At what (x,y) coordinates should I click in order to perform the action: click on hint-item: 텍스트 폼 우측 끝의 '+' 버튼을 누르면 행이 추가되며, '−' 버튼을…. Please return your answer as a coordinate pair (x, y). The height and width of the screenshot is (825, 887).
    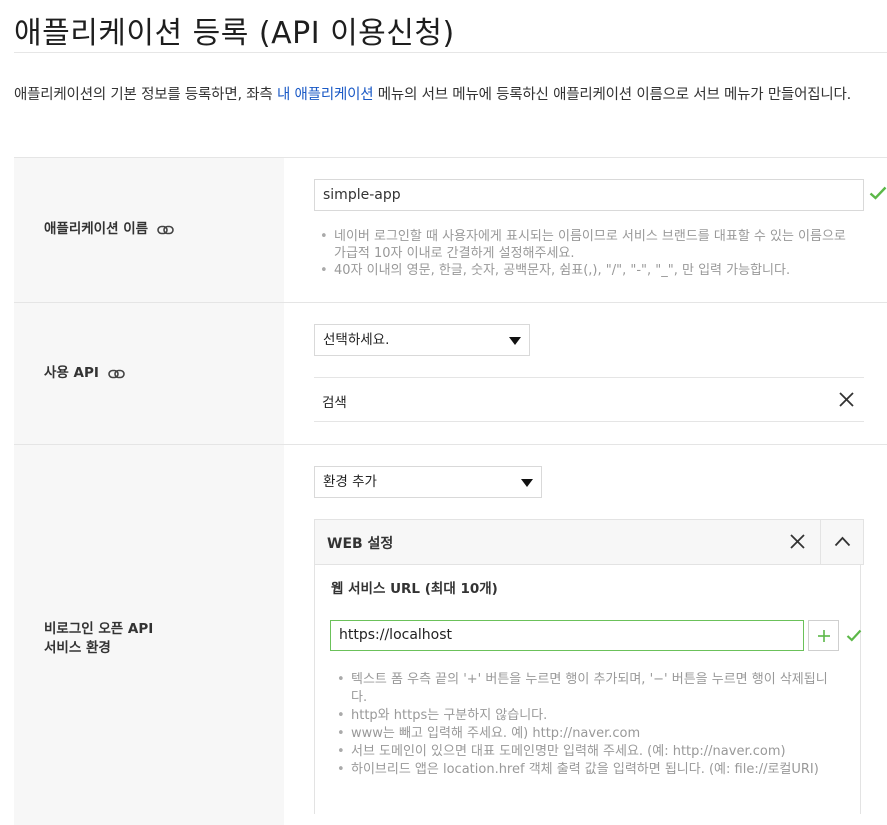
    Looking at the image, I should click on (586, 689).